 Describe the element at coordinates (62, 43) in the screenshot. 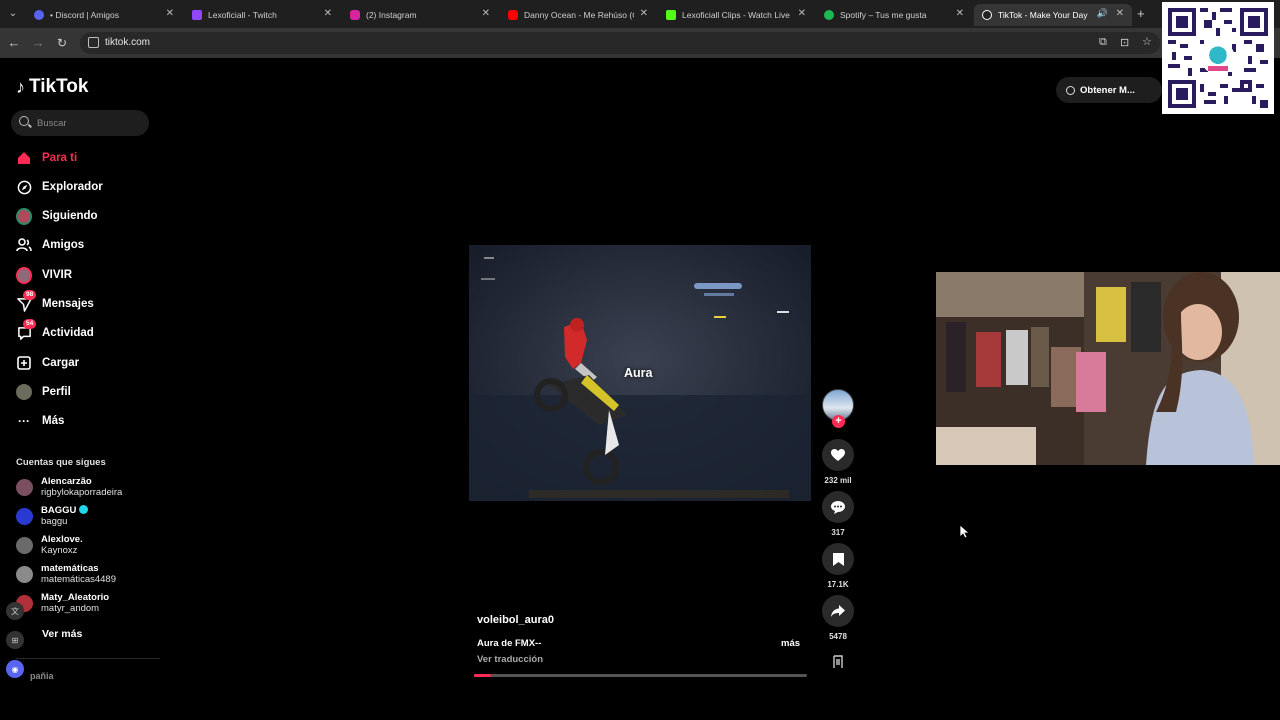

I see `reload-icon: ↻` at that location.